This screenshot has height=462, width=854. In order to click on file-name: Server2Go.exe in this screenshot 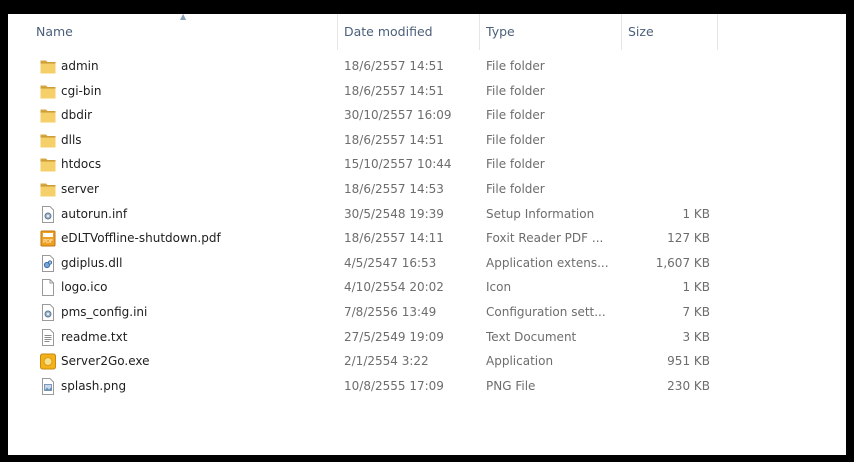, I will do `click(105, 361)`.